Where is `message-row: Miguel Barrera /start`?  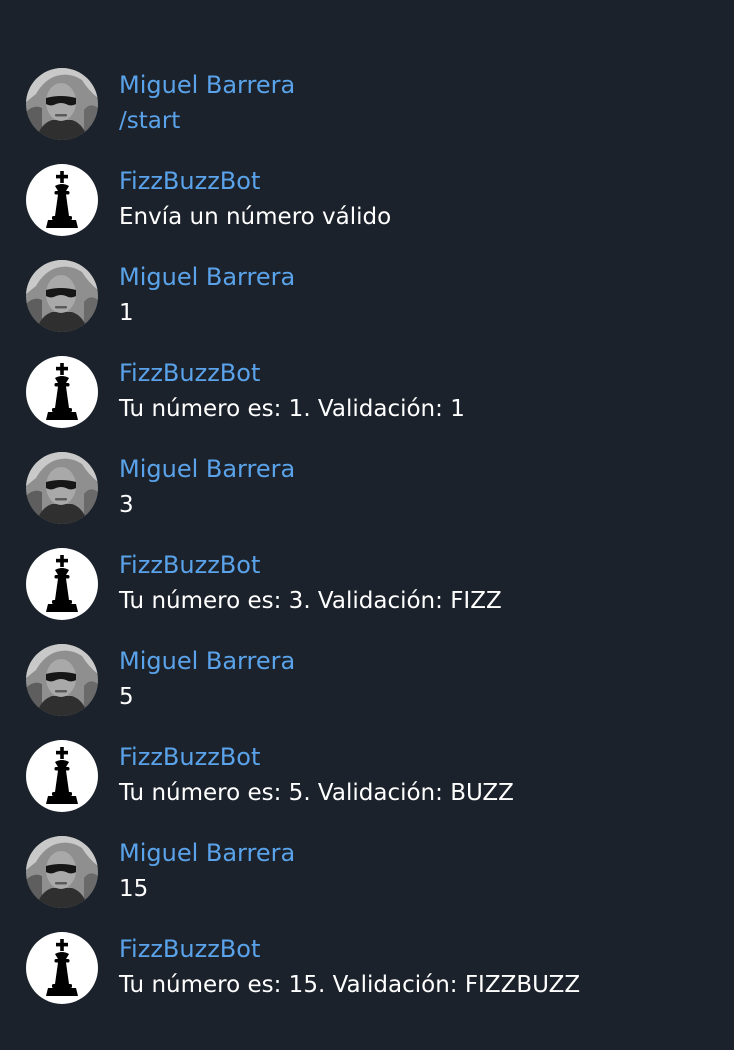 message-row: Miguel Barrera /start is located at coordinates (371, 104).